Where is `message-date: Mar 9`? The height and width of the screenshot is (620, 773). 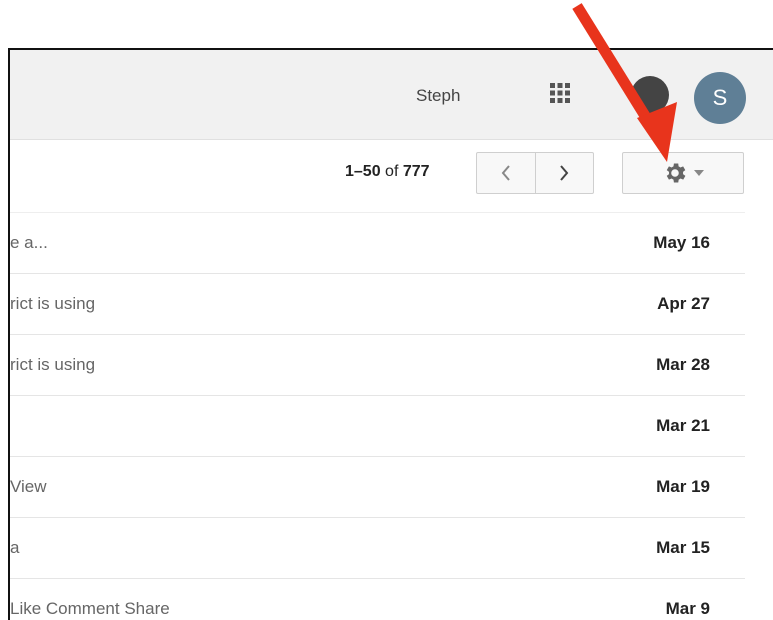
message-date: Mar 9 is located at coordinates (687, 608).